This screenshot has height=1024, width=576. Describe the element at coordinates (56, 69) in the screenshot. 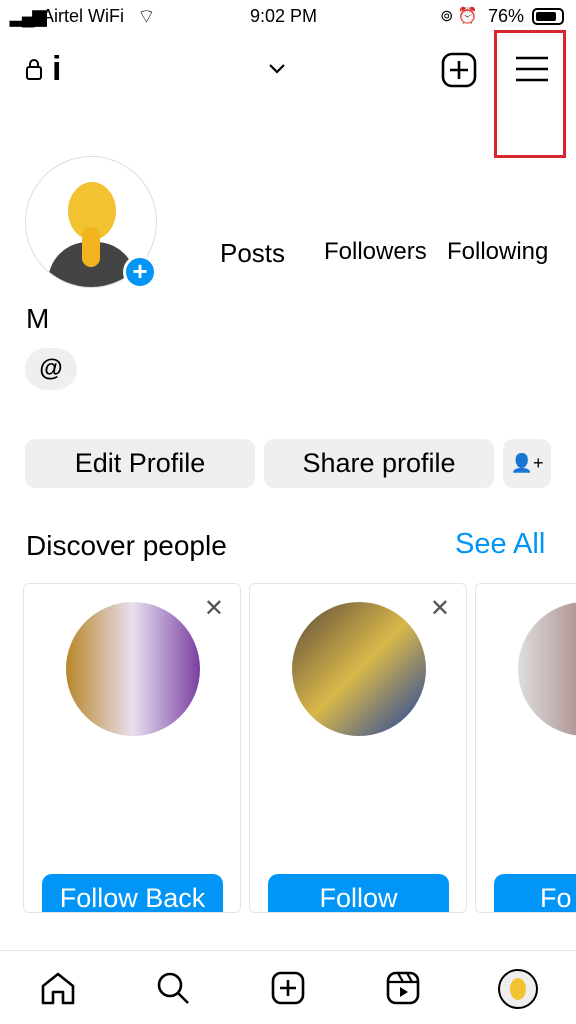

I see `username: i` at that location.